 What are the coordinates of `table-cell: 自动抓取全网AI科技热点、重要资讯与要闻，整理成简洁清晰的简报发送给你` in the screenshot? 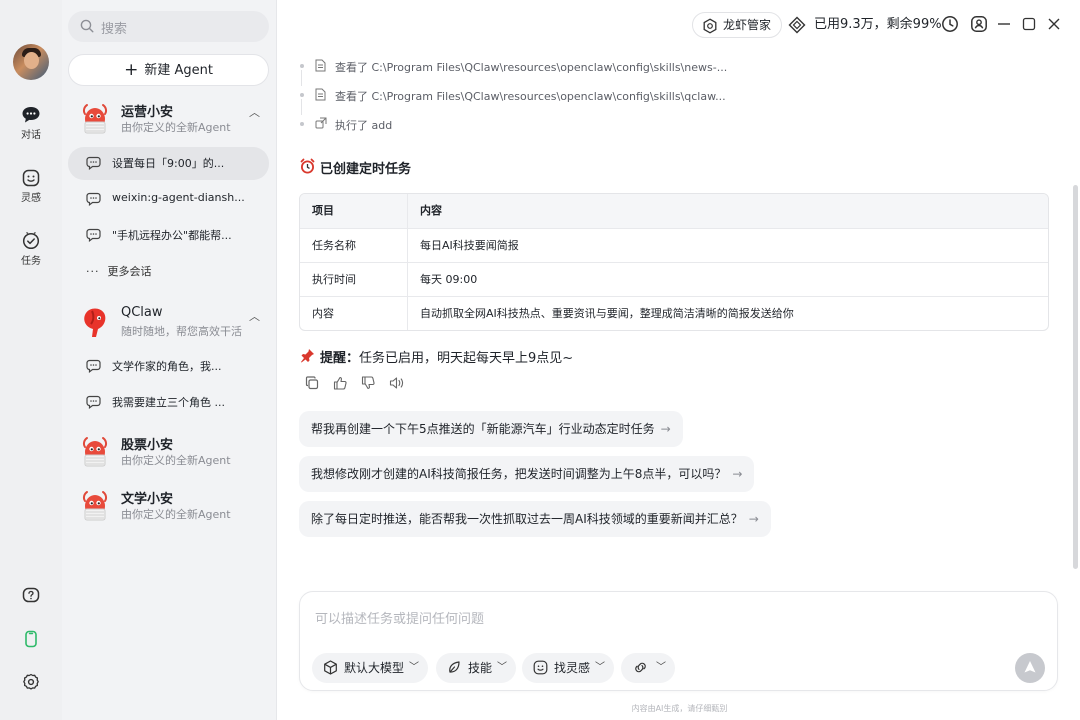 It's located at (607, 313).